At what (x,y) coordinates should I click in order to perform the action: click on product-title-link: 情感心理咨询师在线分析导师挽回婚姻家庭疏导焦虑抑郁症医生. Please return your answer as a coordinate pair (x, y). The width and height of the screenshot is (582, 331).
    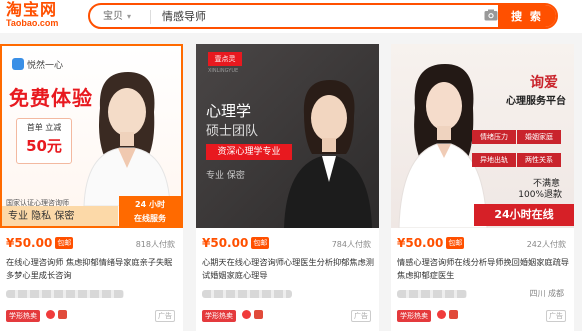
    Looking at the image, I should click on (483, 269).